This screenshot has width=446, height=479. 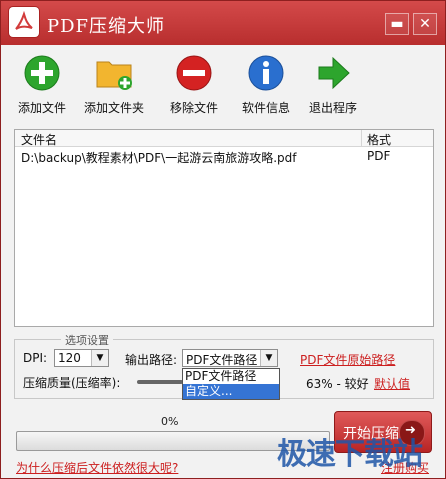 What do you see at coordinates (347, 359) in the screenshot?
I see `original-path-link: PDF文件原始路径` at bounding box center [347, 359].